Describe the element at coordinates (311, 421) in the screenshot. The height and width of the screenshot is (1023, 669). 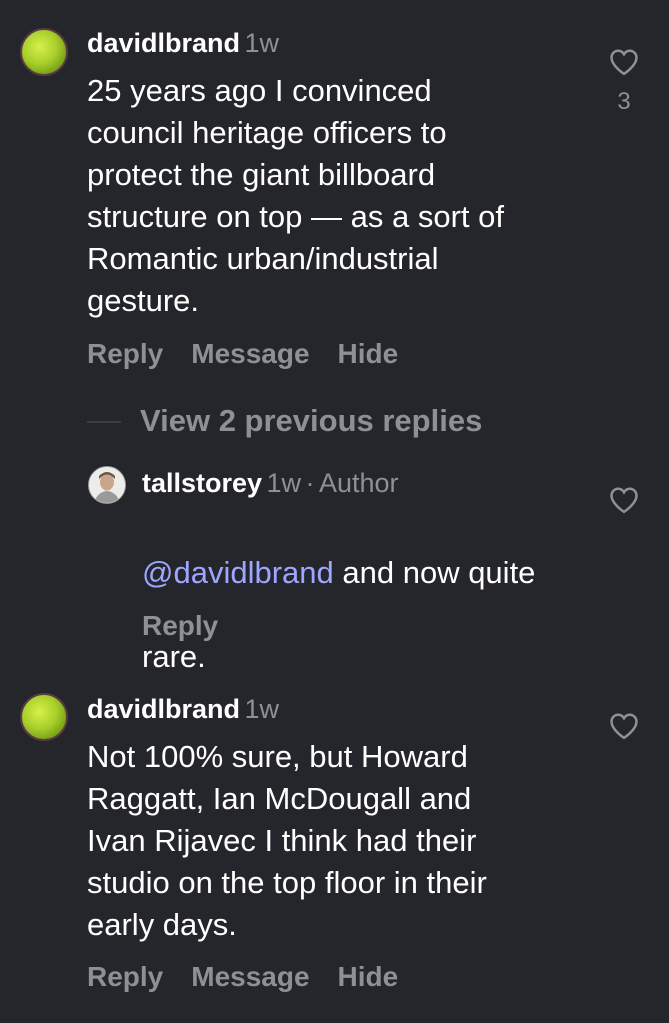
I see `view-previous-replies-button: View 2 previous replies` at that location.